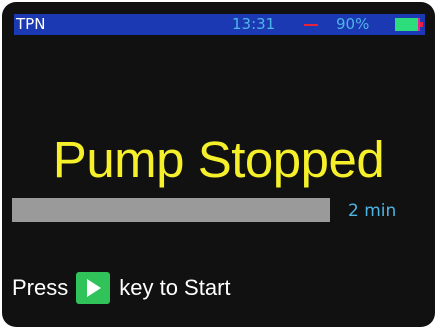 This screenshot has height=329, width=437. Describe the element at coordinates (254, 24) in the screenshot. I see `clock: 13:31` at that location.